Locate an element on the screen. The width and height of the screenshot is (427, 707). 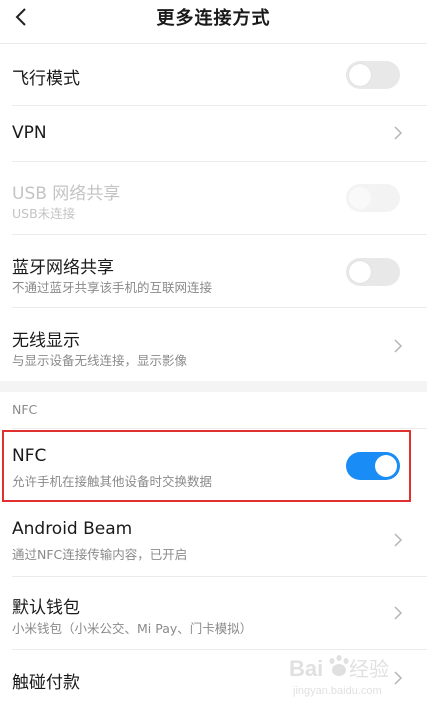
wireless-display-row: 无线显示 与显示设备无线连接，显示影像 is located at coordinates (213, 344).